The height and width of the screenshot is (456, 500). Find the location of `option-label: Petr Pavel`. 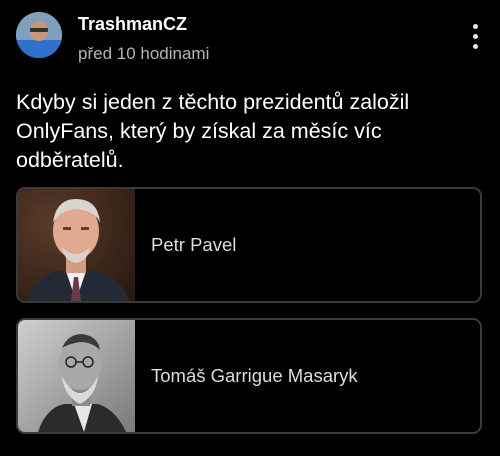

option-label: Petr Pavel is located at coordinates (194, 244).